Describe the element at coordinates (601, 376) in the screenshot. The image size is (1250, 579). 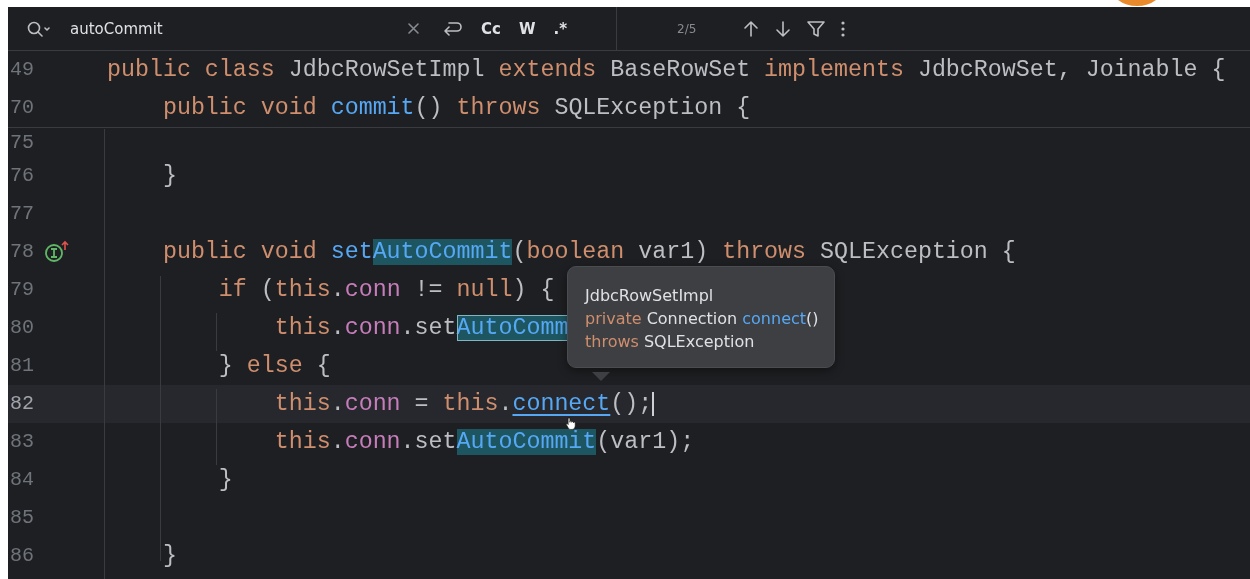
I see `tooltip-pointer` at that location.